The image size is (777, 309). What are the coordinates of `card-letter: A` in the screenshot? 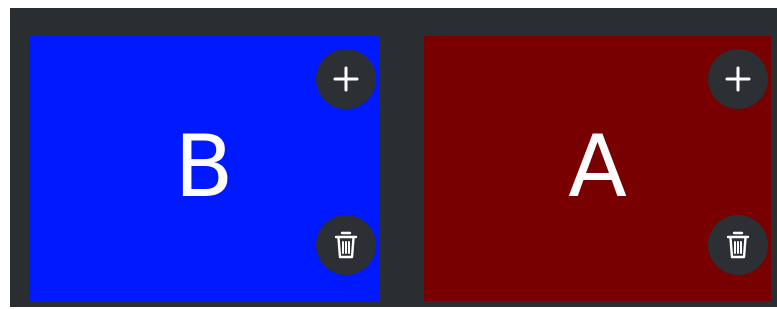 It's located at (597, 167).